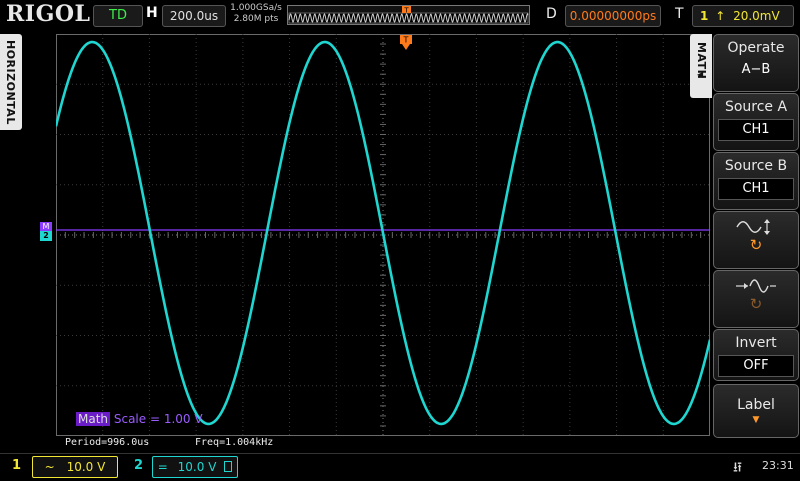 The width and height of the screenshot is (800, 481). I want to click on bandwidth-limit-icon, so click(228, 466).